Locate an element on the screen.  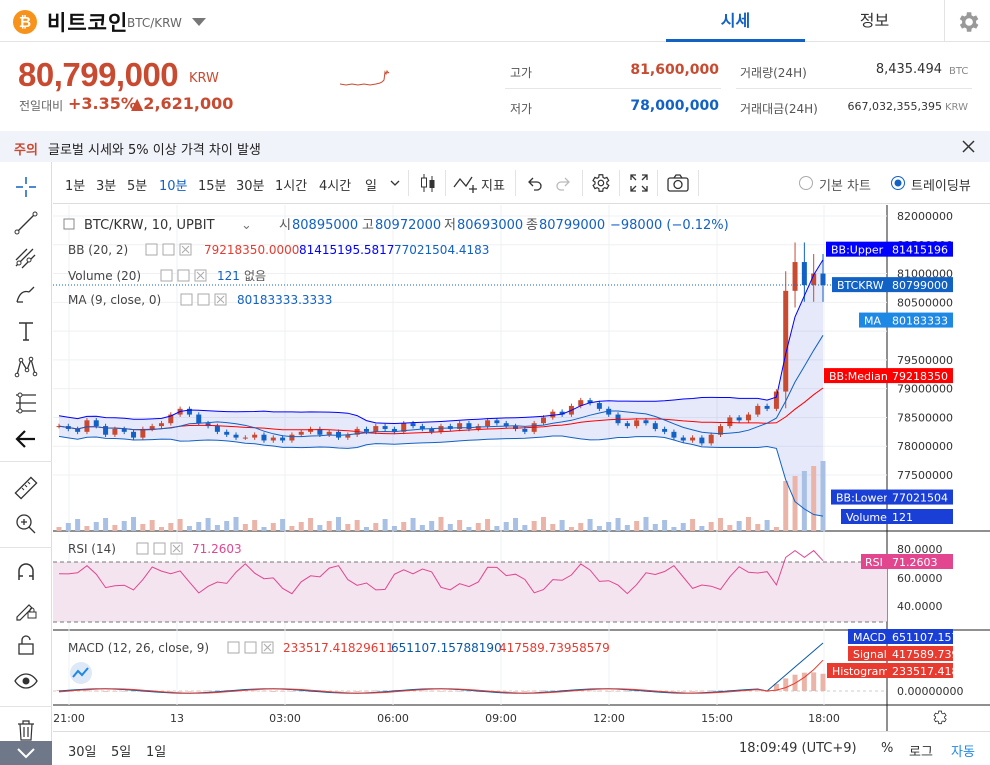
low-label: 저가 is located at coordinates (521, 109).